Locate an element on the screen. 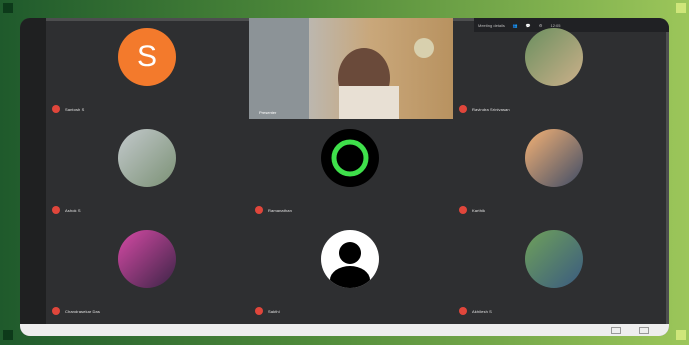 The height and width of the screenshot is (345, 689). avatar-ring-icon is located at coordinates (350, 158).